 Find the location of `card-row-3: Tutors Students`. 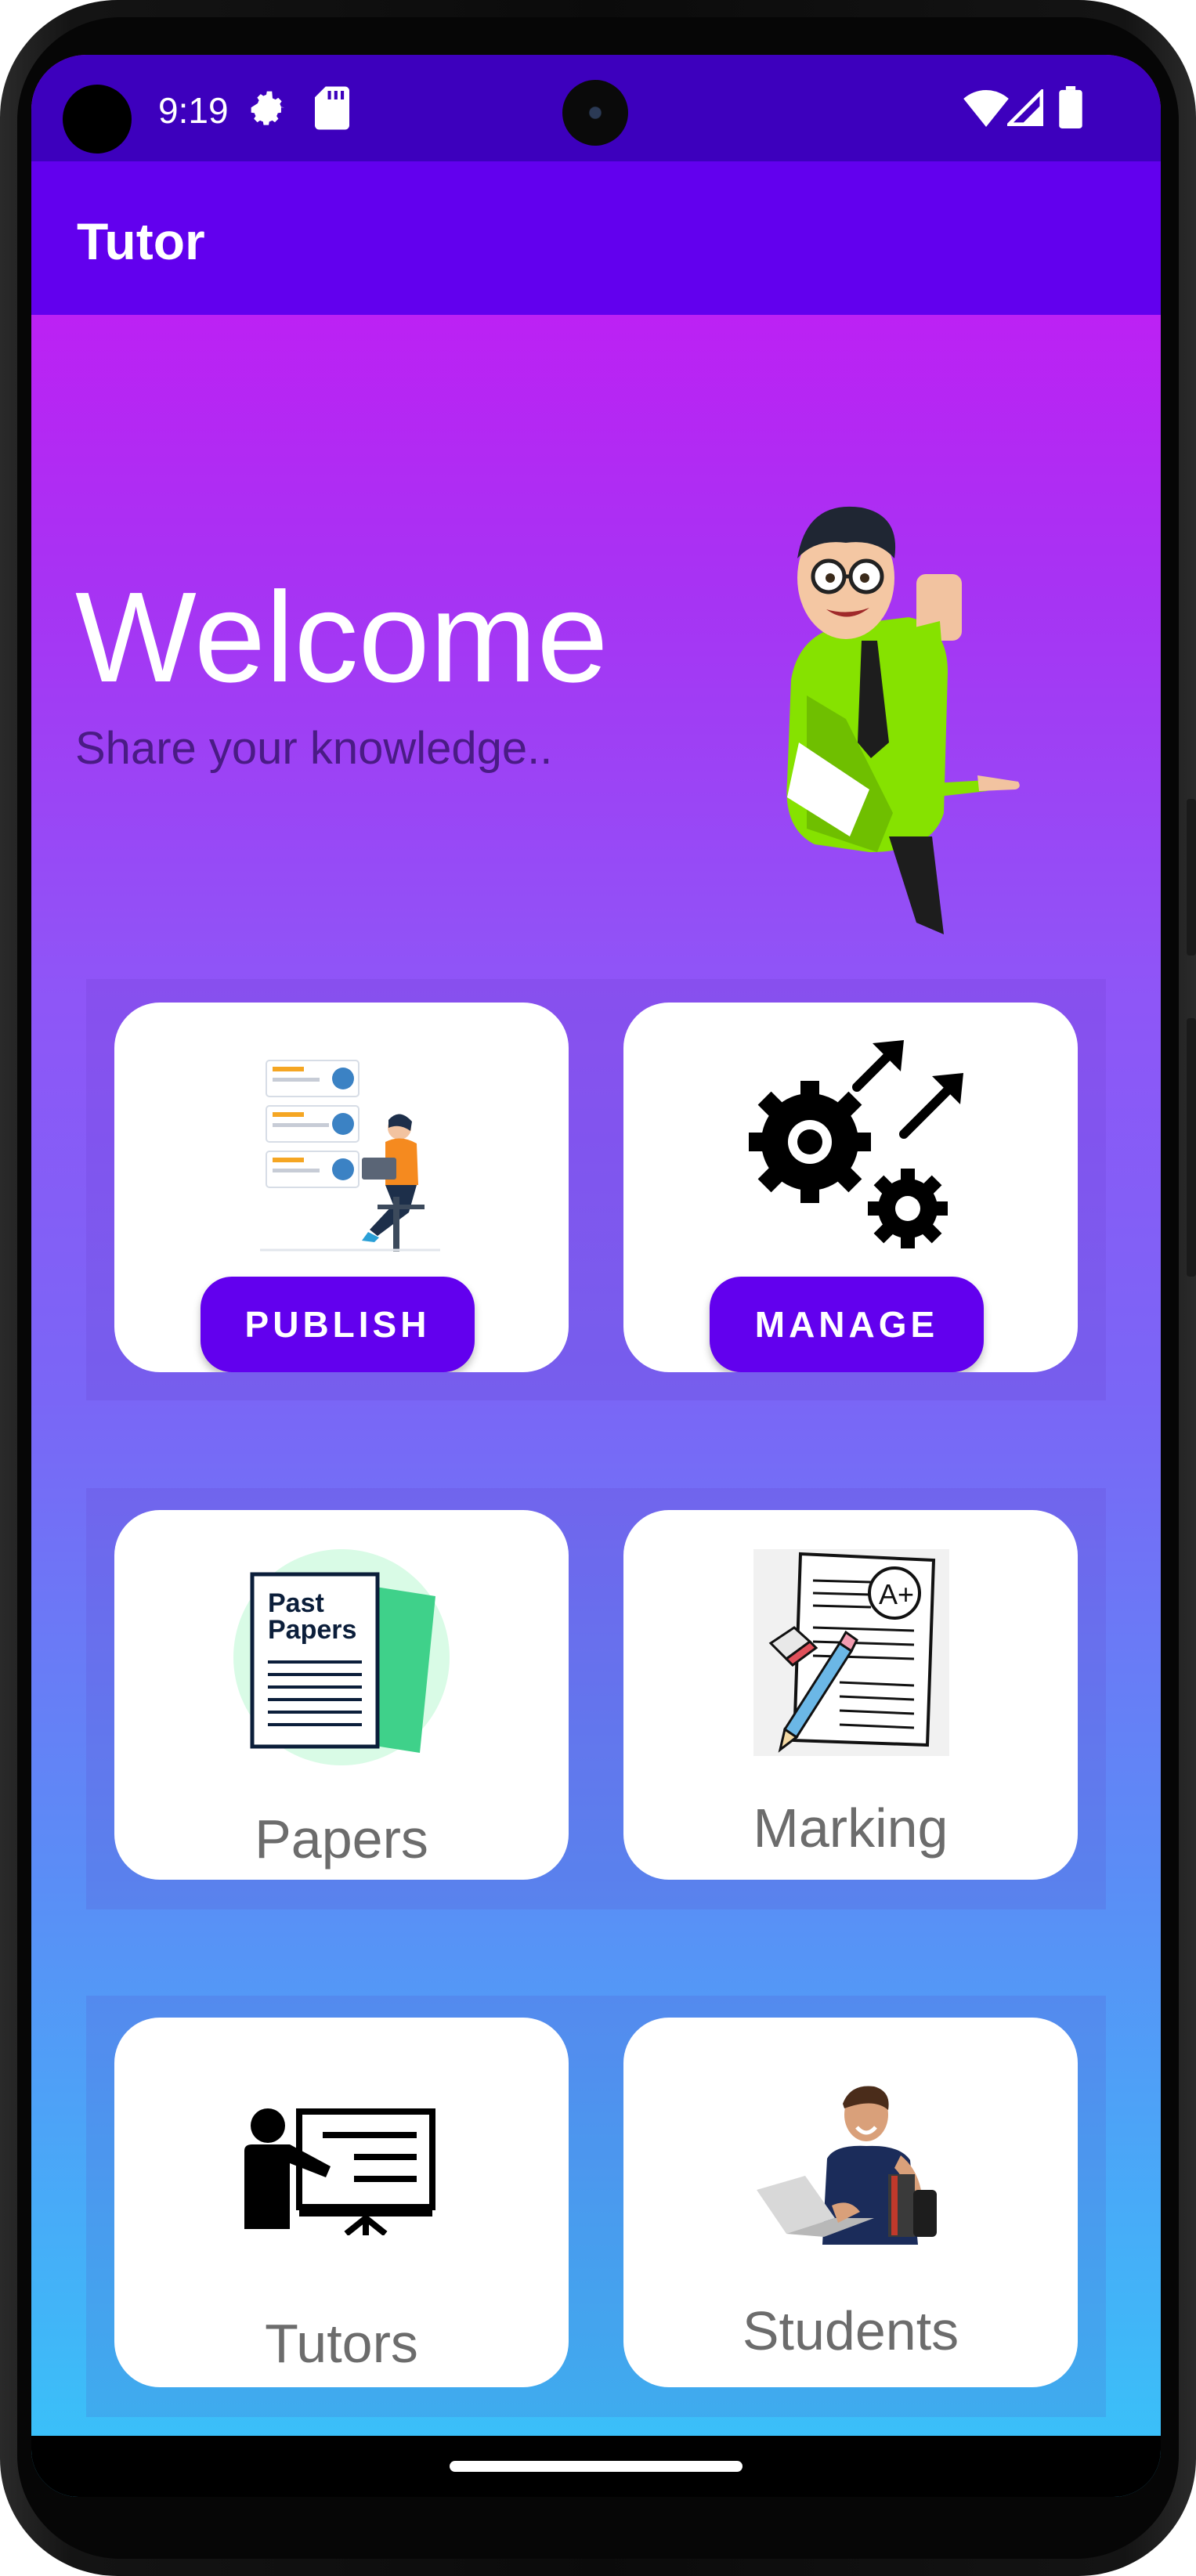

card-row-3: Tutors Students is located at coordinates (596, 2206).